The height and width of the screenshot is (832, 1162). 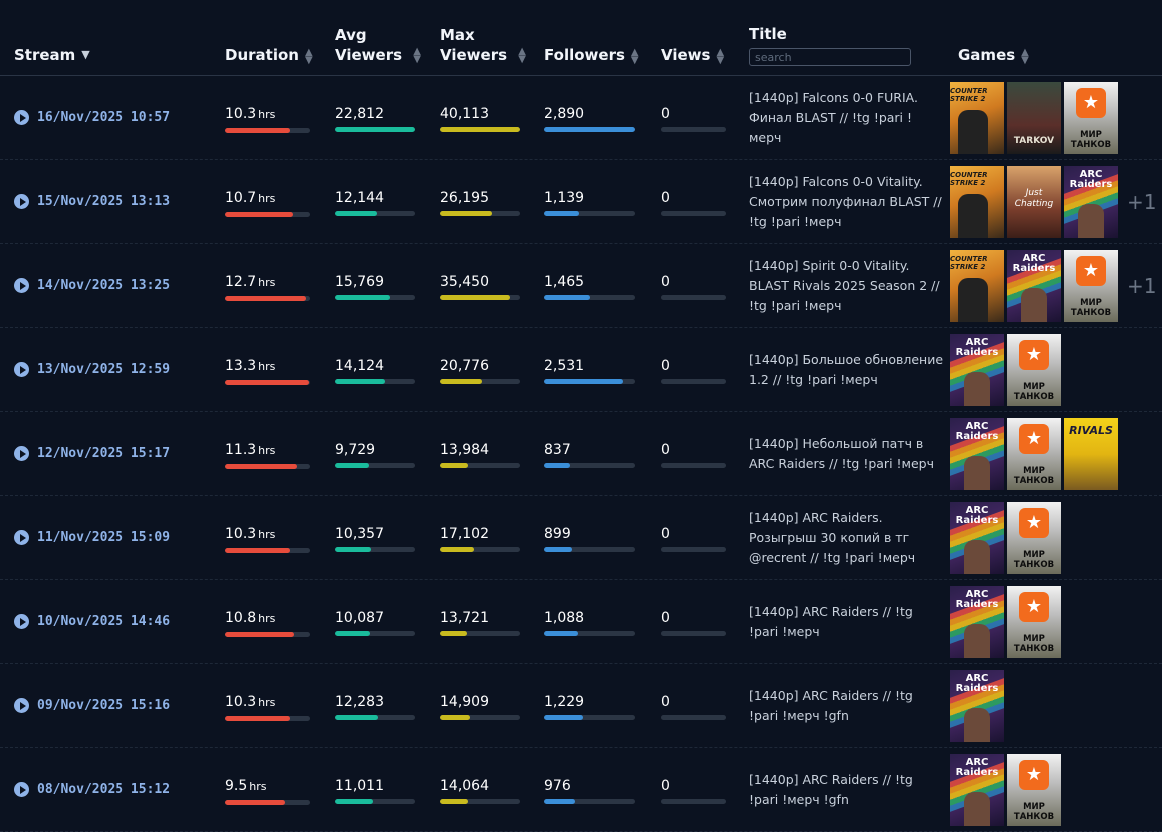 What do you see at coordinates (262, 55) in the screenshot?
I see `header-duration-label: Duration` at bounding box center [262, 55].